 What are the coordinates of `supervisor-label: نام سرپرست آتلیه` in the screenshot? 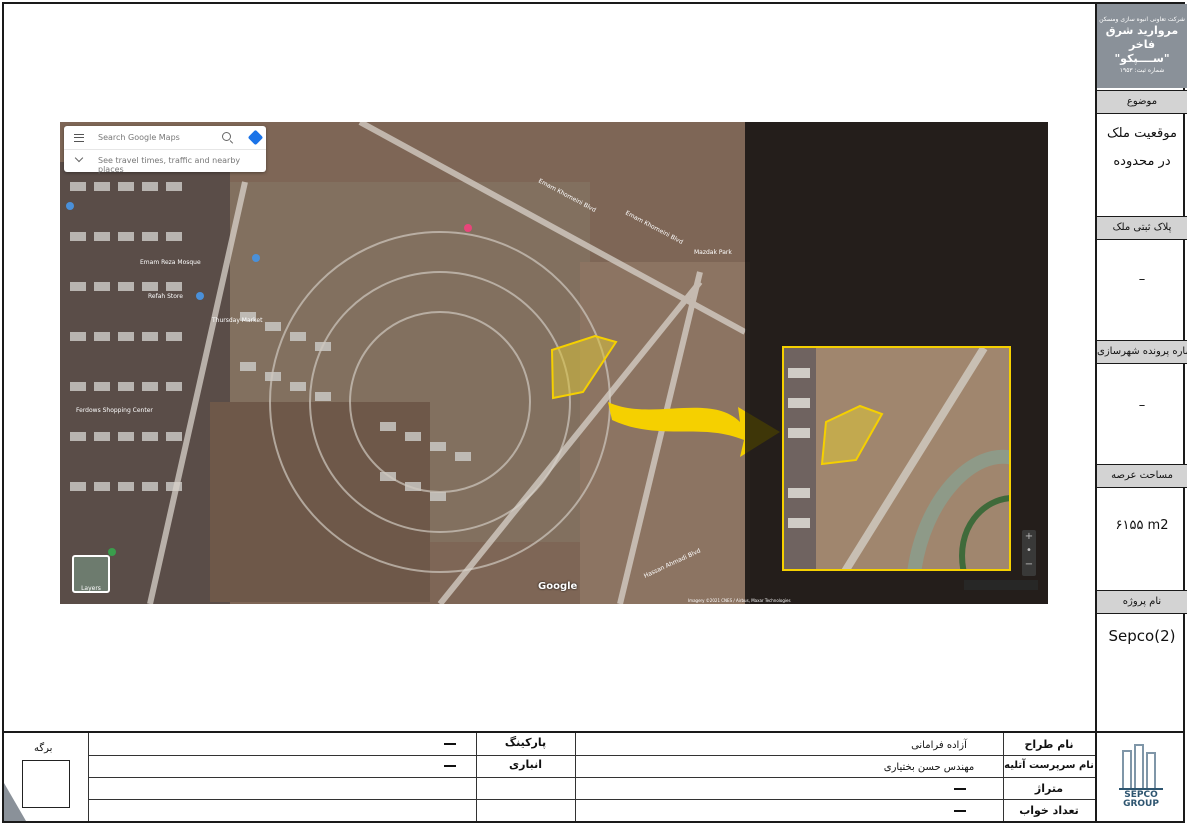 It's located at (1049, 765).